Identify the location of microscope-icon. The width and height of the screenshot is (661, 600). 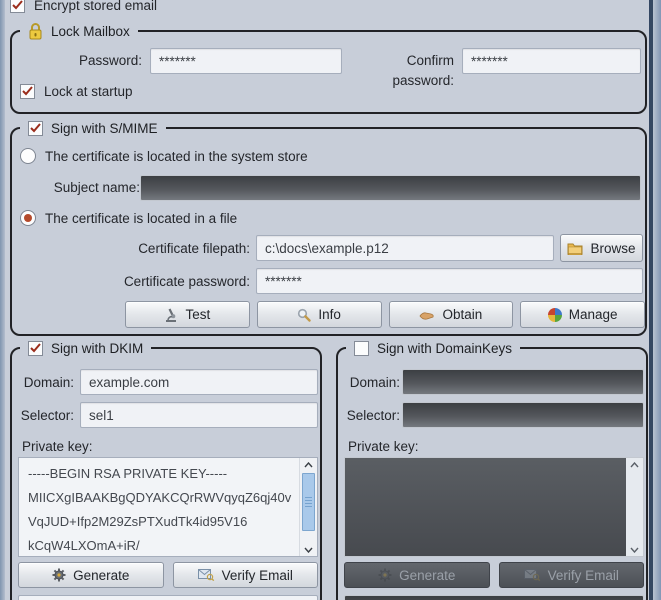
(171, 315).